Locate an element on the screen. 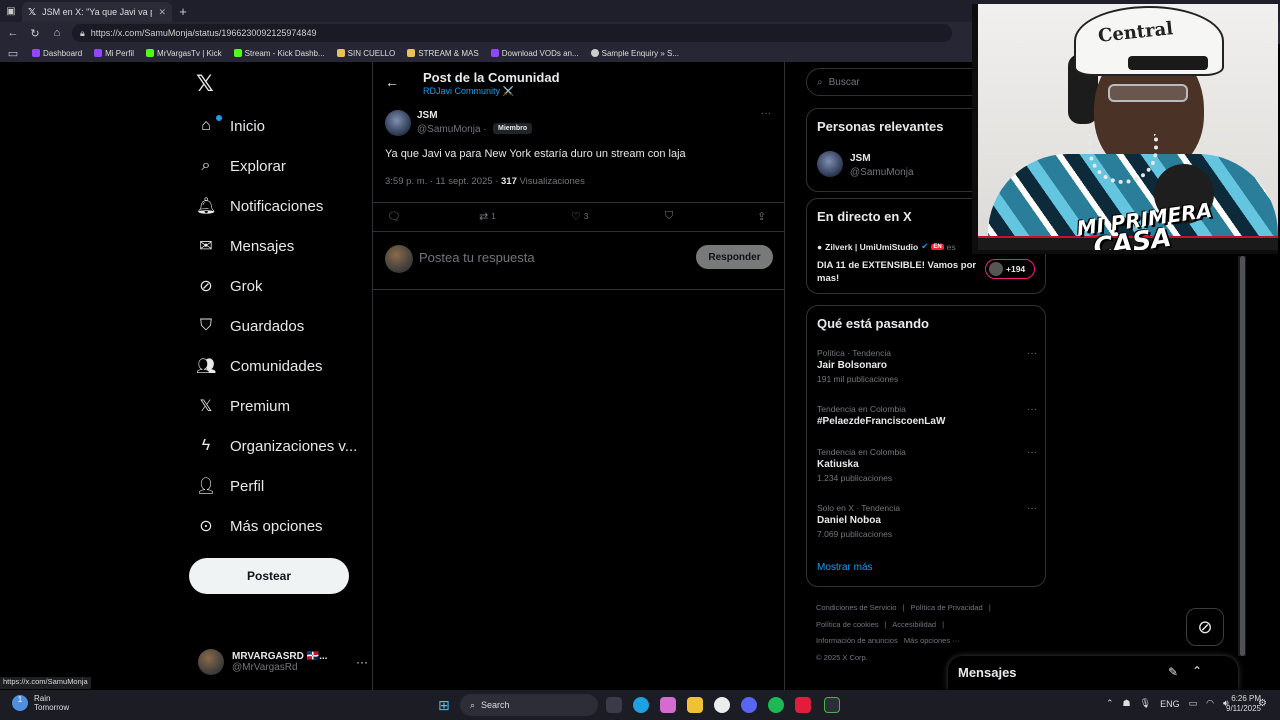 The height and width of the screenshot is (720, 1280). account-switcher: MRVARGASRD 🇩🇴... @MrVargasRd ··· is located at coordinates (283, 662).